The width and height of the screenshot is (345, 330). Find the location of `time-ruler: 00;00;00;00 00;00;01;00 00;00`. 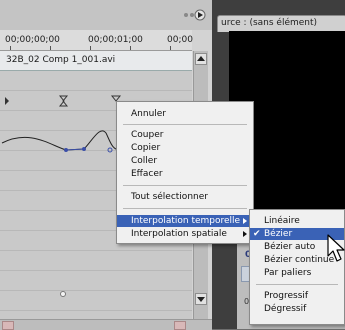

time-ruler: 00;00;00;00 00;00;01;00 00;00 is located at coordinates (96, 40).